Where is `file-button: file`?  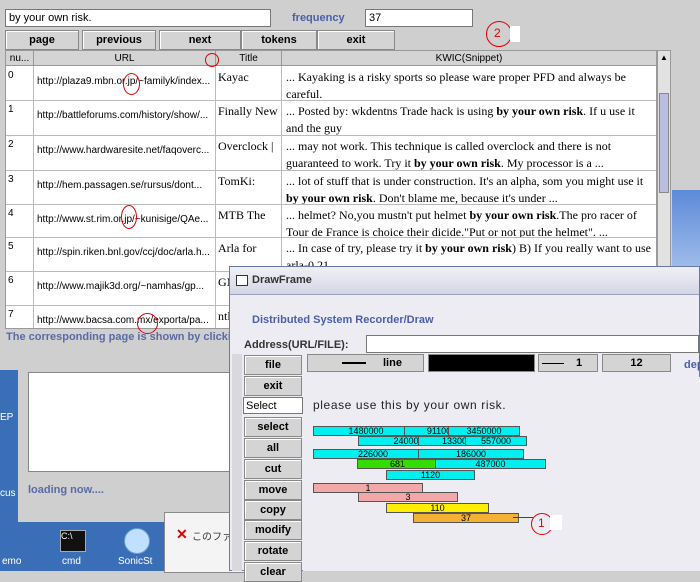 file-button: file is located at coordinates (273, 365).